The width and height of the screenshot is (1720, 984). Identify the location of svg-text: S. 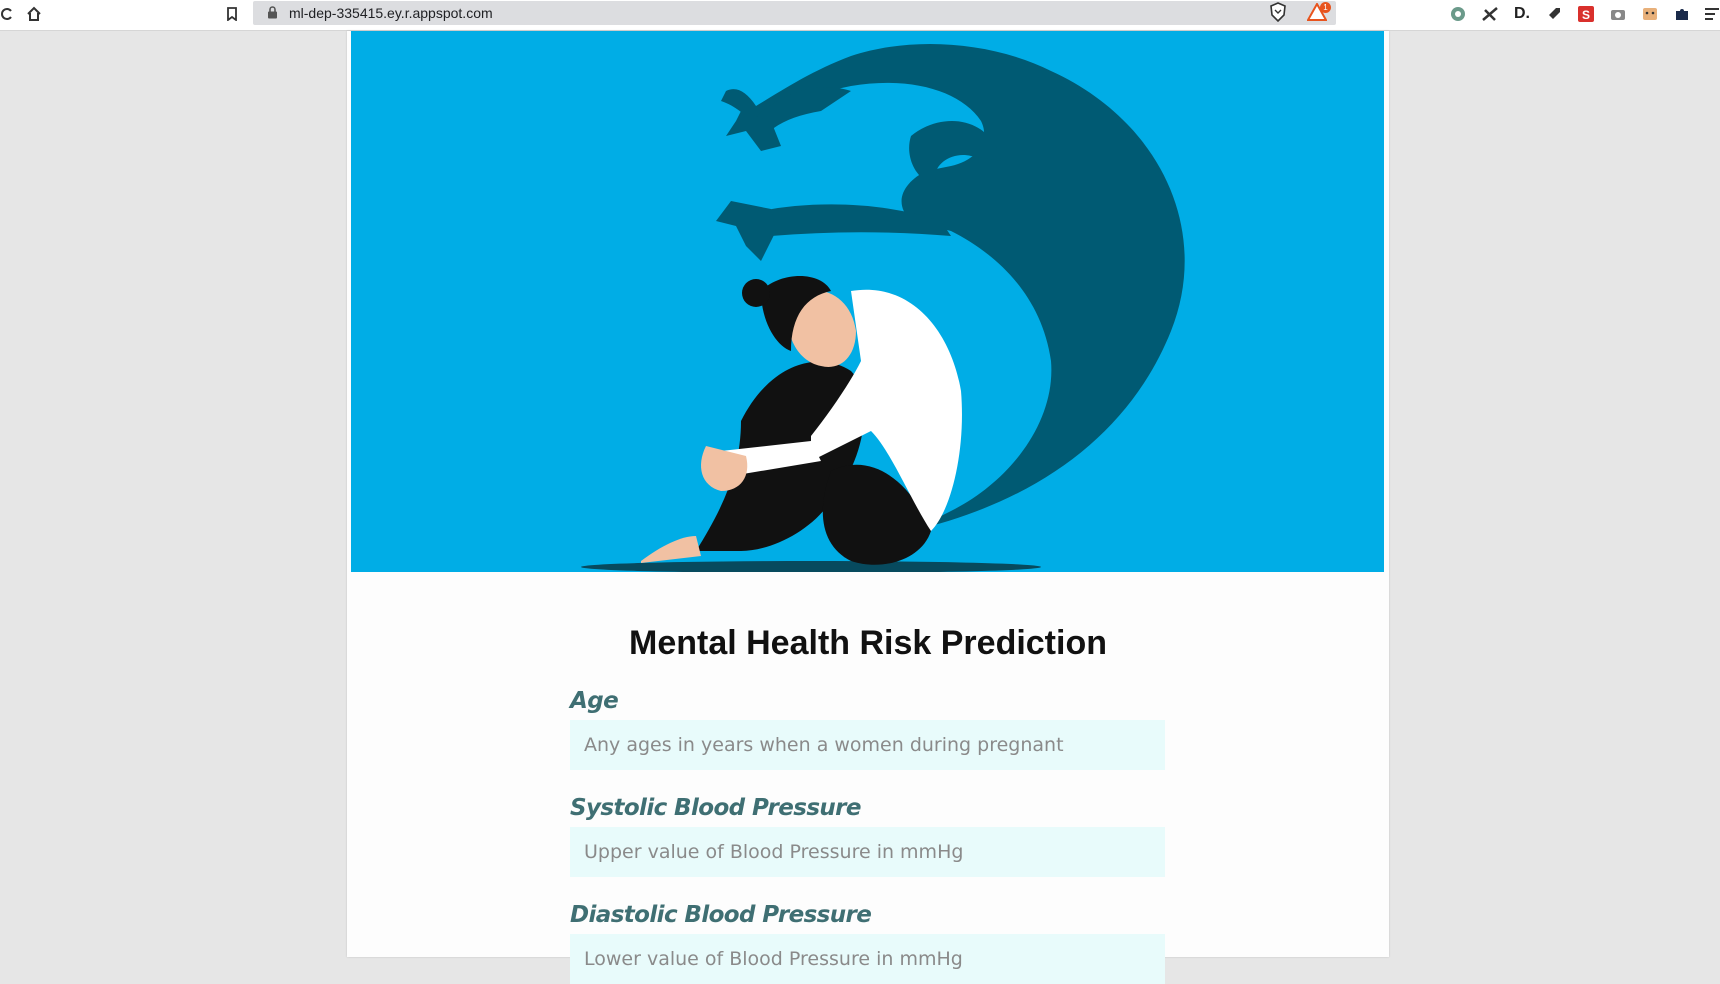
(1586, 15).